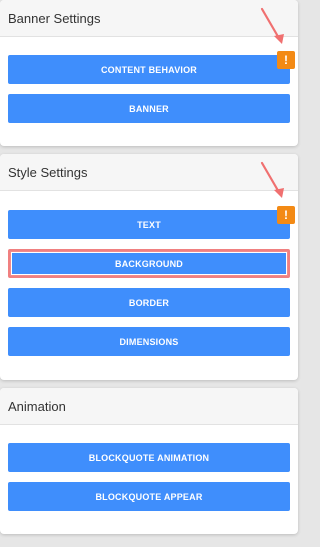 Image resolution: width=320 pixels, height=547 pixels. What do you see at coordinates (149, 496) in the screenshot?
I see `blockquote-appear-button: BLOCKQUOTE APPEAR` at bounding box center [149, 496].